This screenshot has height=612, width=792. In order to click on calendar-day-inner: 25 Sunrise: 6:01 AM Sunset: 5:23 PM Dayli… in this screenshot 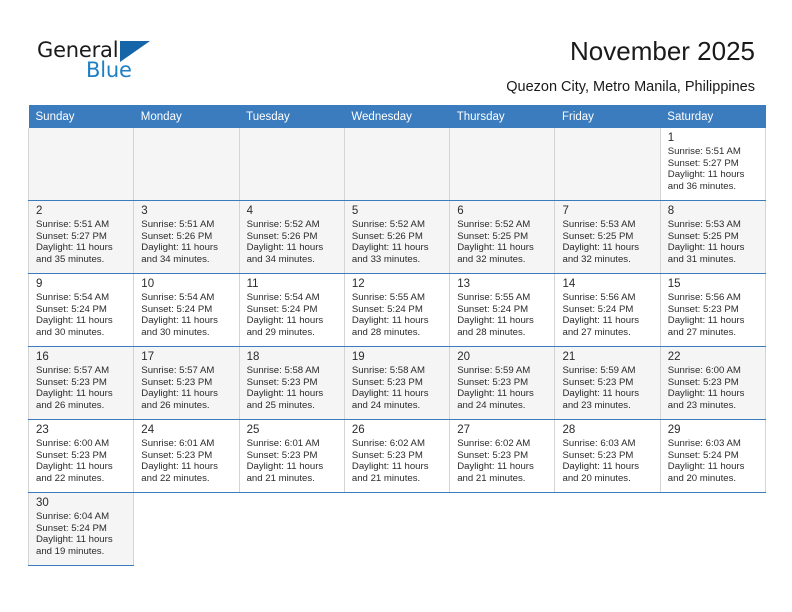, I will do `click(292, 456)`.